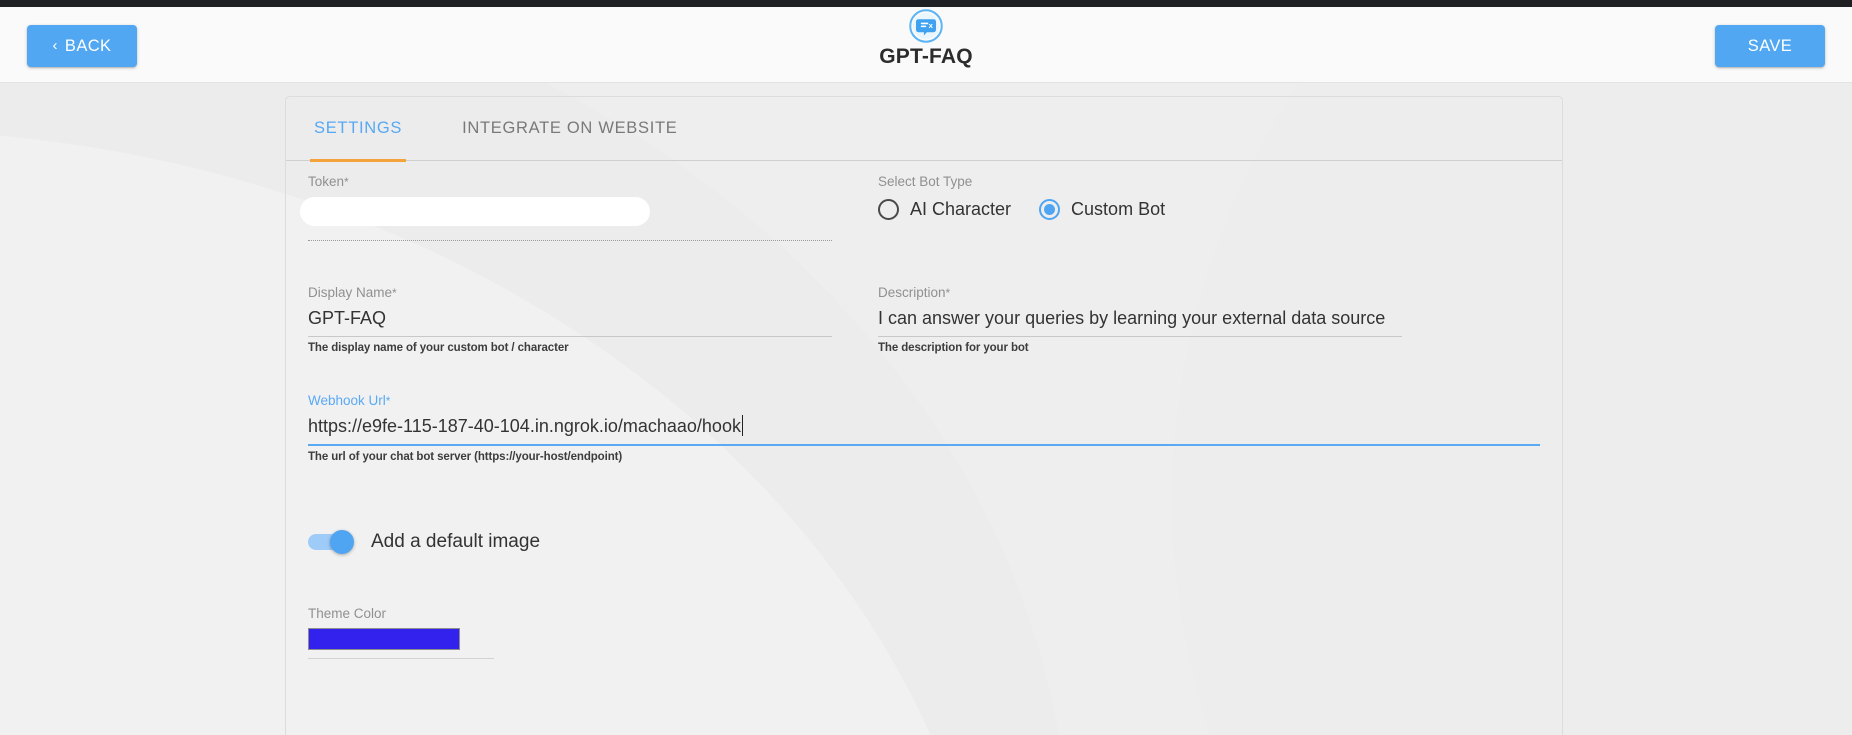  Describe the element at coordinates (55, 45) in the screenshot. I see `chevron-left-icon: ‹` at that location.